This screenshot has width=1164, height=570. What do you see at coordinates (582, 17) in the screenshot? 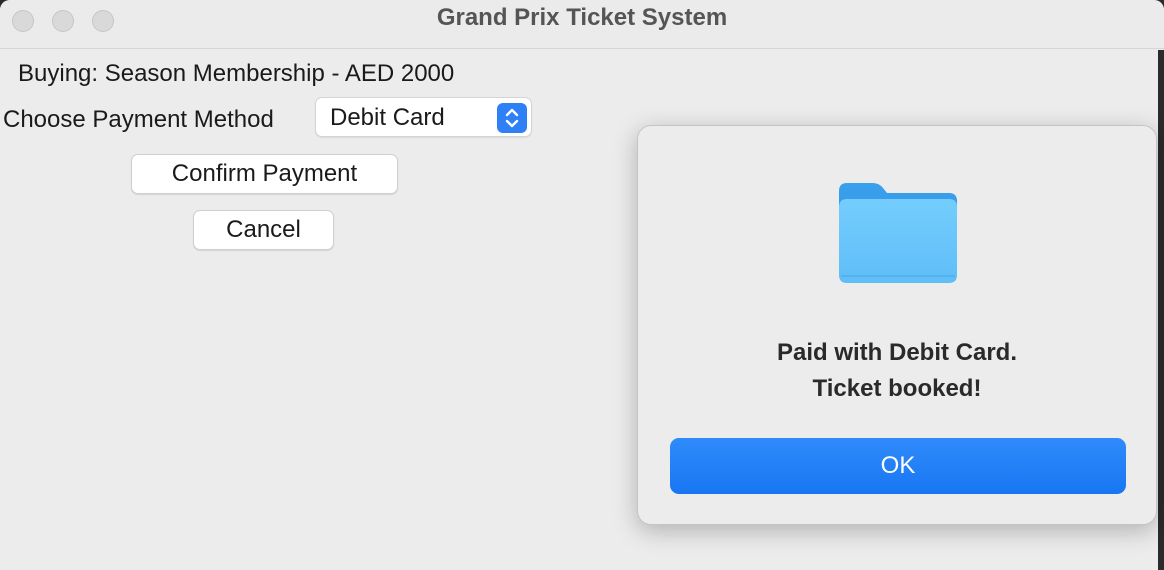
I see `window-title: Grand Prix Ticket System` at bounding box center [582, 17].